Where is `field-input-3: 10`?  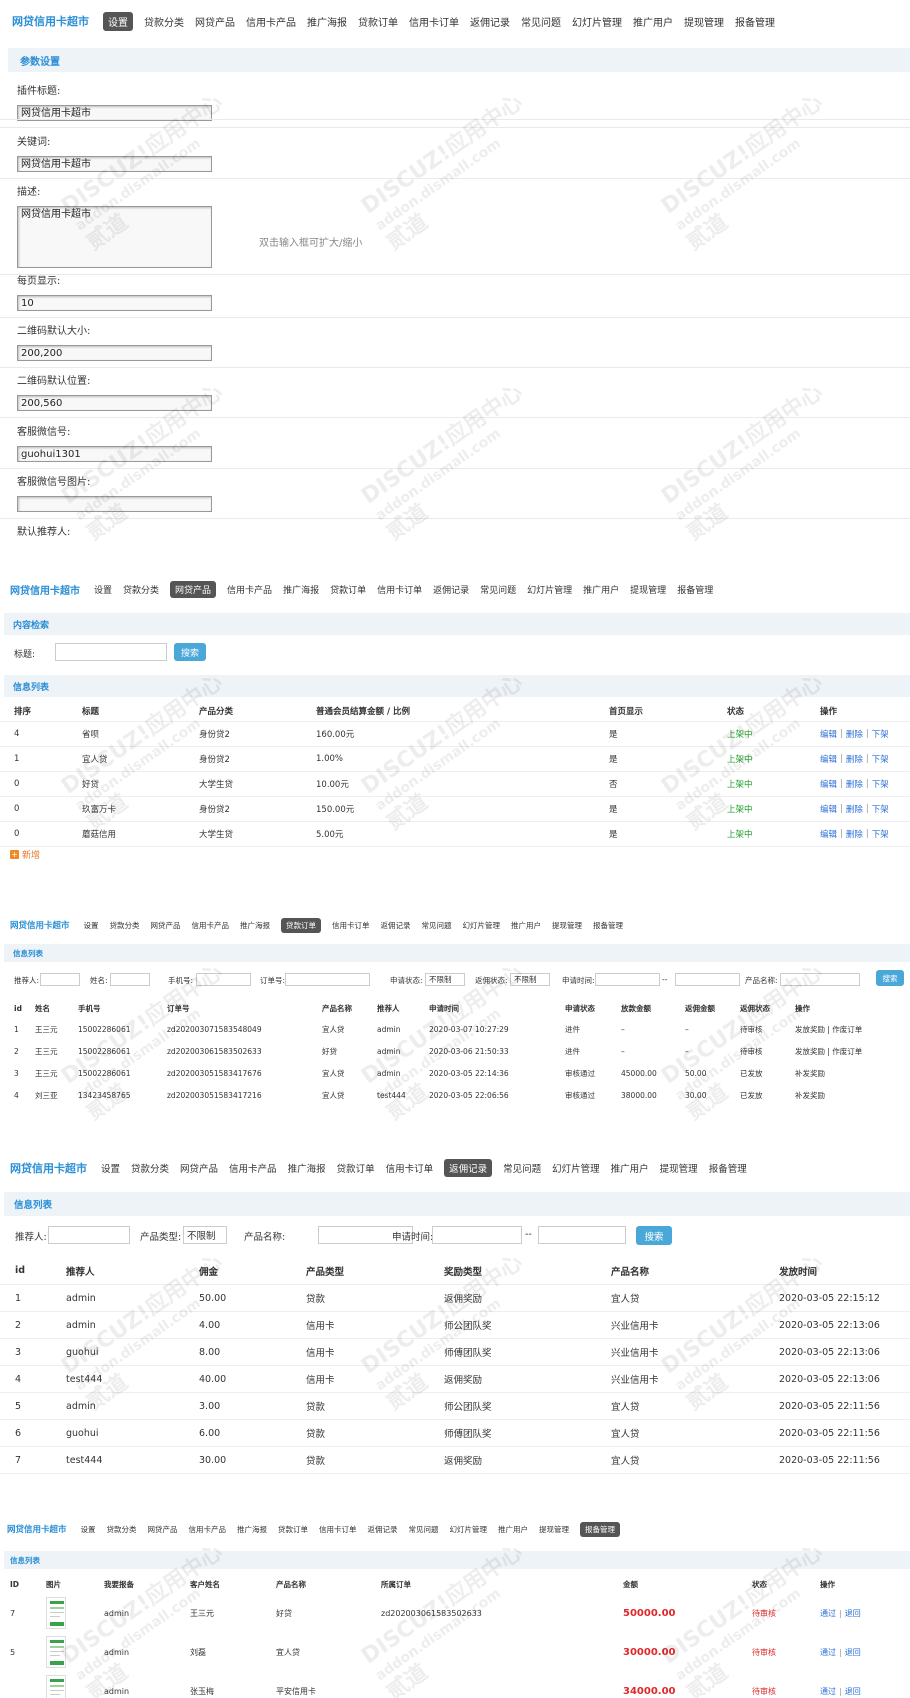
field-input-3: 10 is located at coordinates (114, 303).